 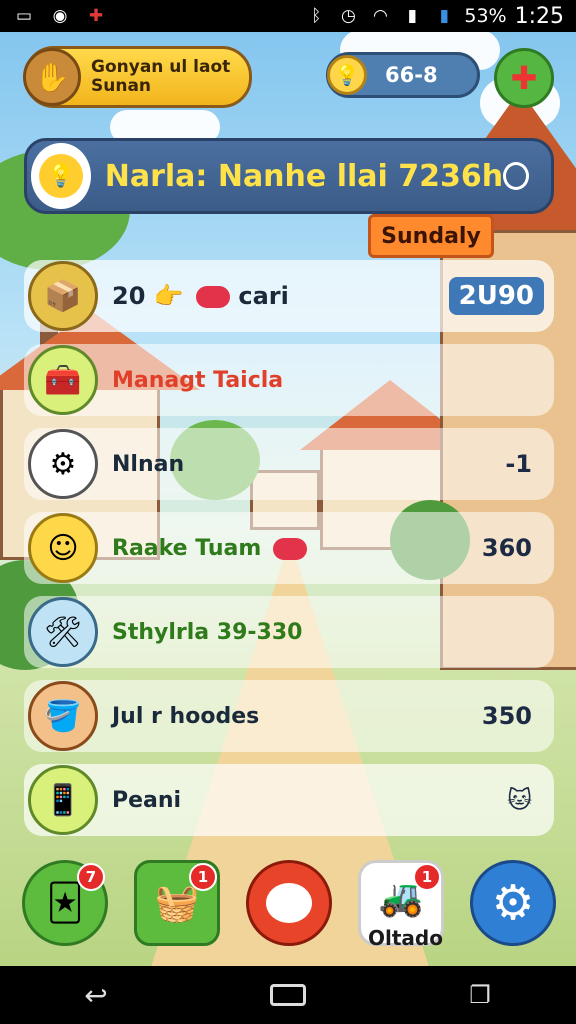 I want to click on cards-button: 🃏 7, so click(x=65, y=903).